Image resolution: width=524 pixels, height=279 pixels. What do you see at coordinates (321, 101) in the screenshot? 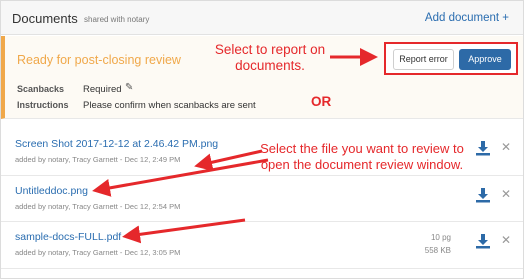
I see `annotation-or: OR` at bounding box center [321, 101].